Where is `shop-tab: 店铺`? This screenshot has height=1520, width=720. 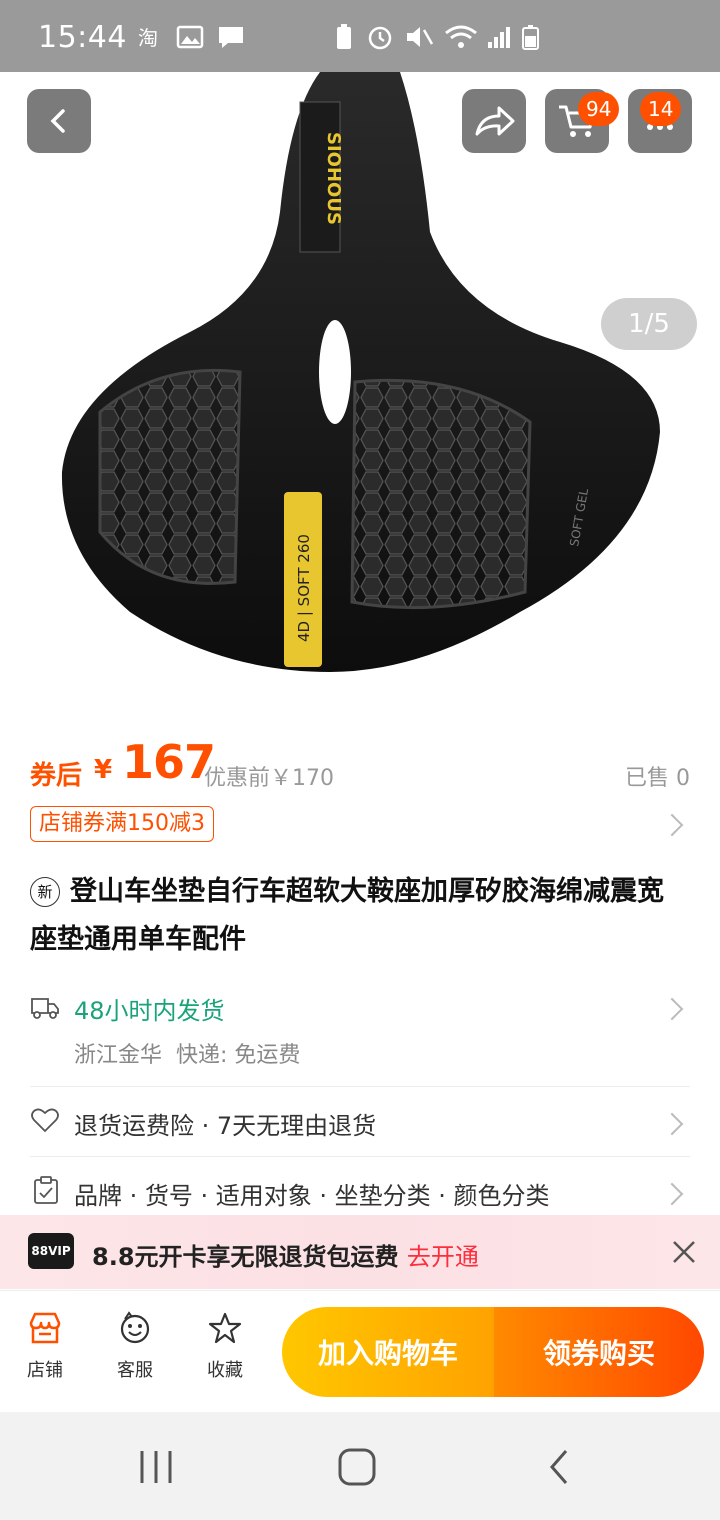 shop-tab: 店铺 is located at coordinates (45, 1346).